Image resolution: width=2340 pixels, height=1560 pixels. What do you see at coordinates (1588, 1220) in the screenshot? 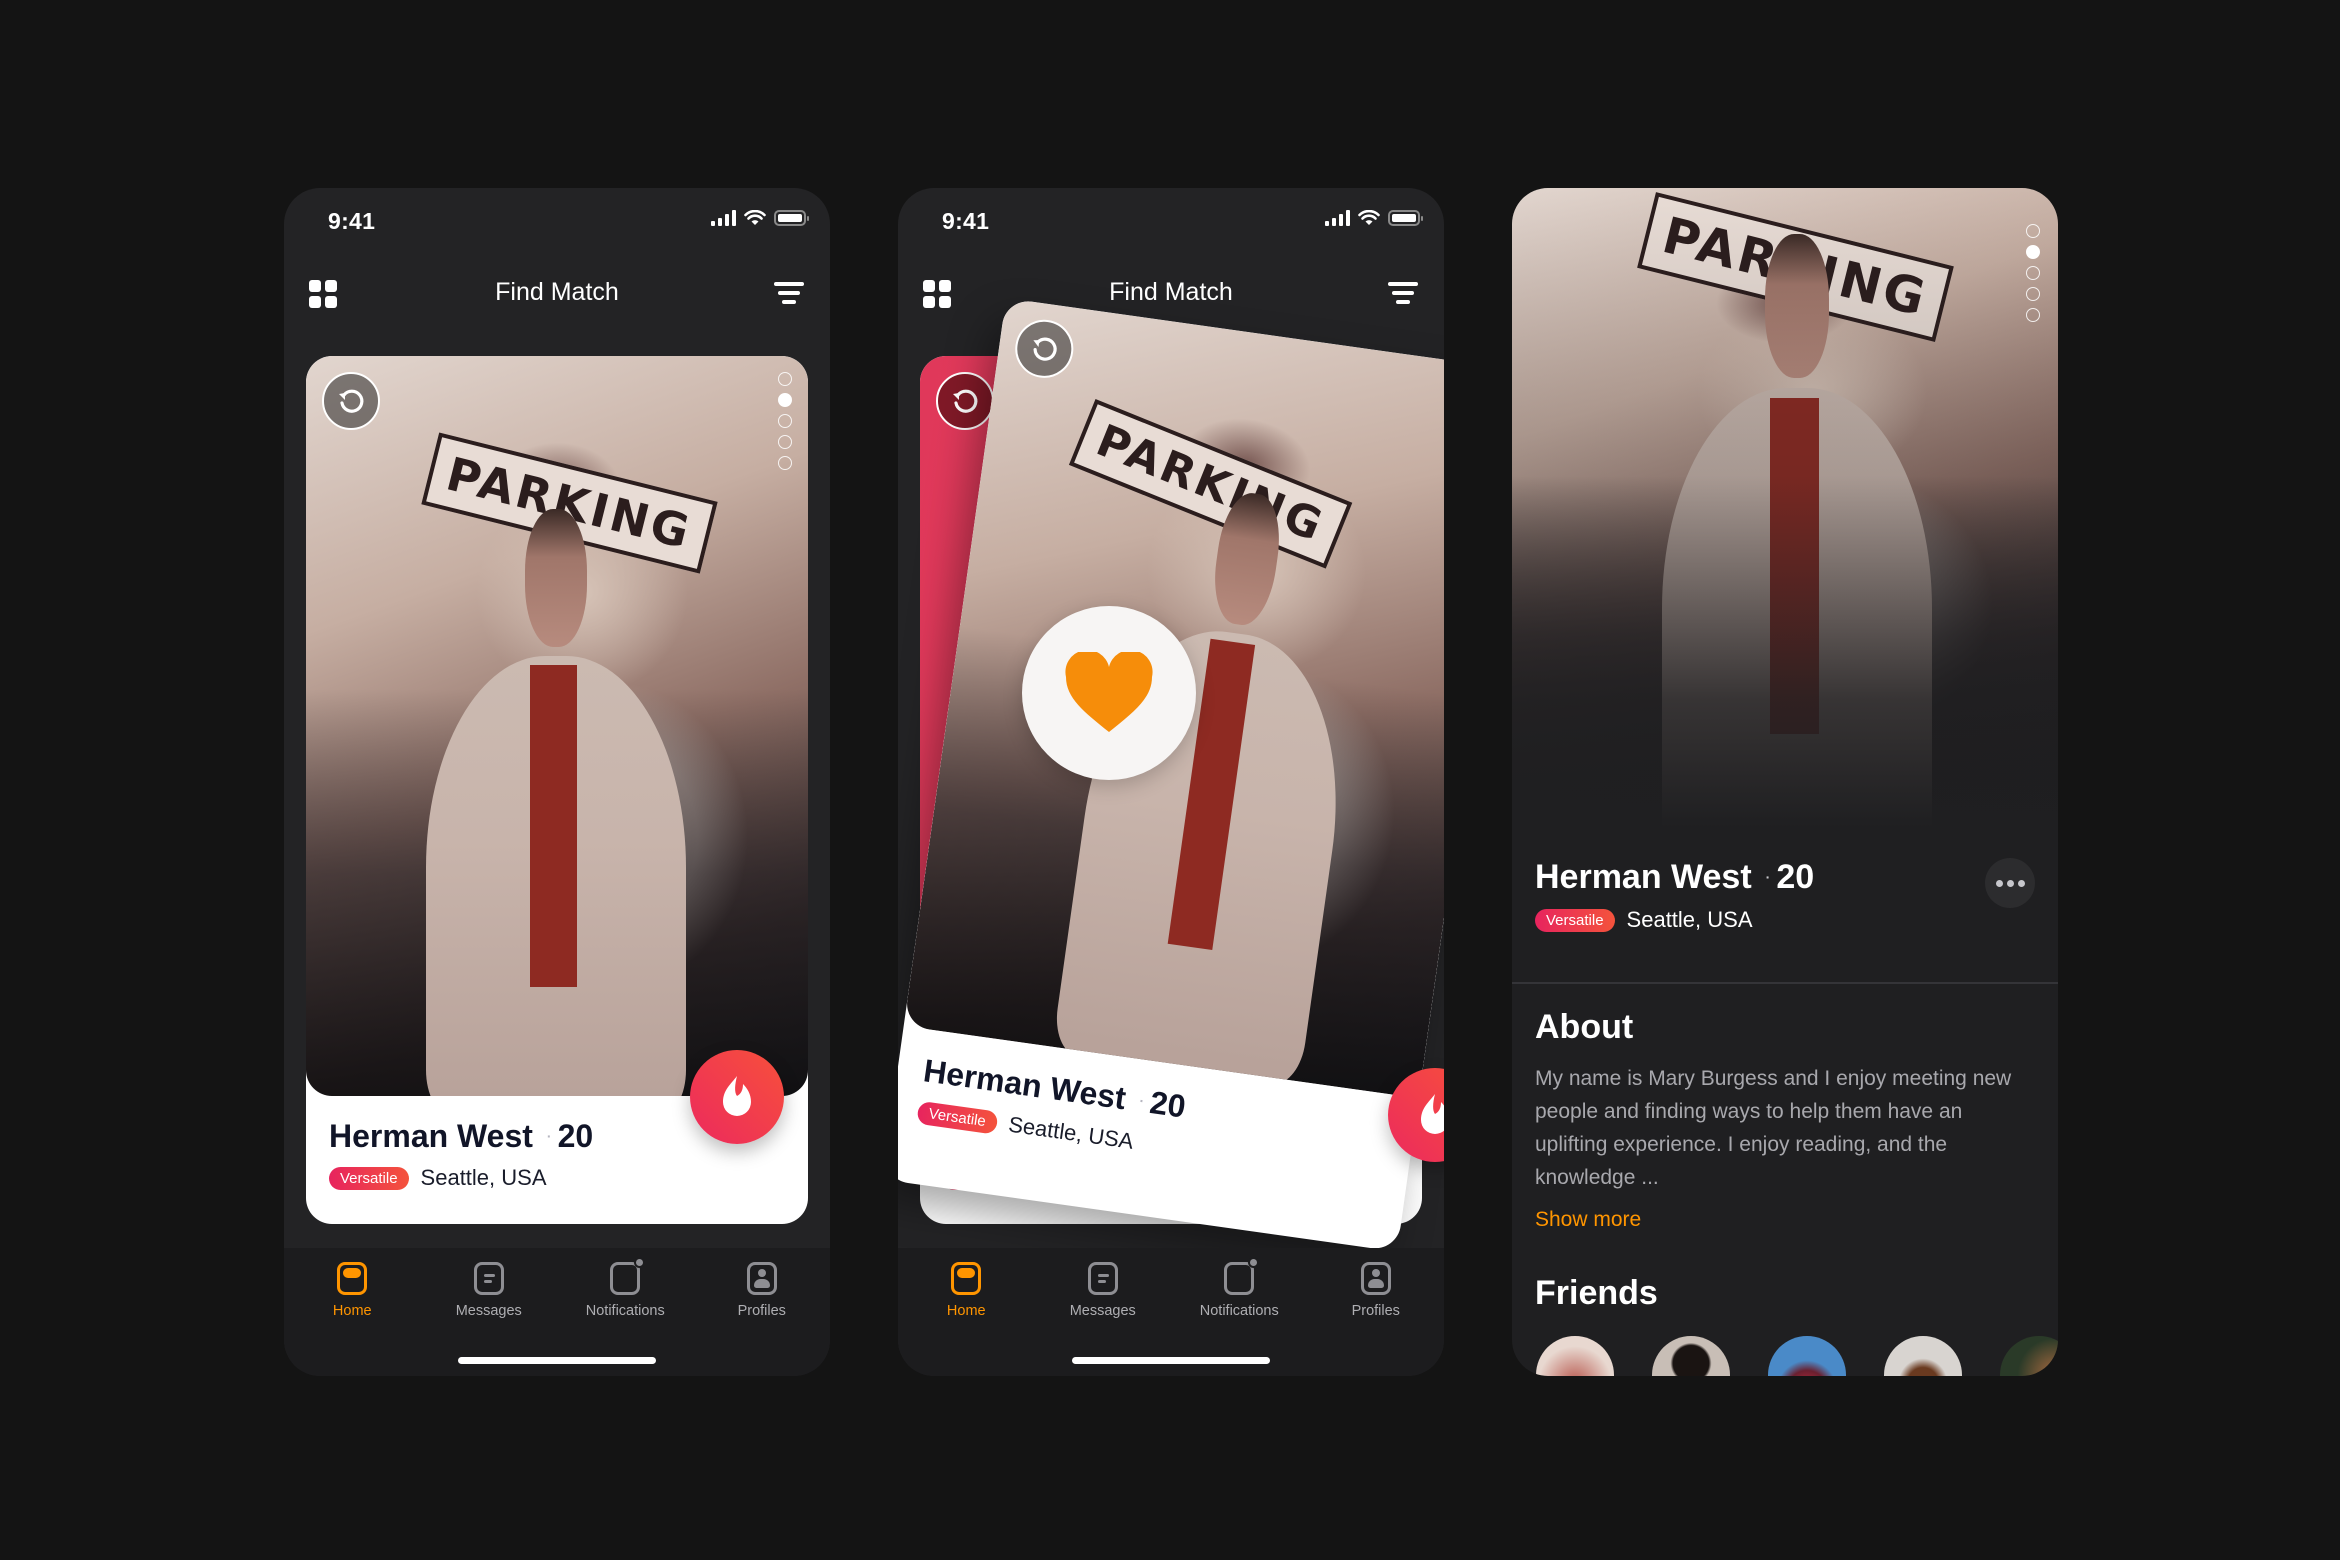
I see `show-more-link: Show more` at bounding box center [1588, 1220].